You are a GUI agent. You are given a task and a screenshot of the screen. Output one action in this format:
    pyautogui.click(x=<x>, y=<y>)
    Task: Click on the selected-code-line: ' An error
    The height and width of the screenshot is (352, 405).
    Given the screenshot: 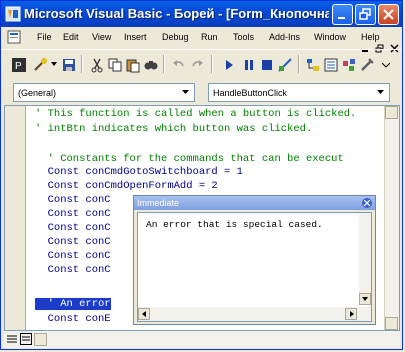 What is the action you would take?
    pyautogui.click(x=73, y=304)
    